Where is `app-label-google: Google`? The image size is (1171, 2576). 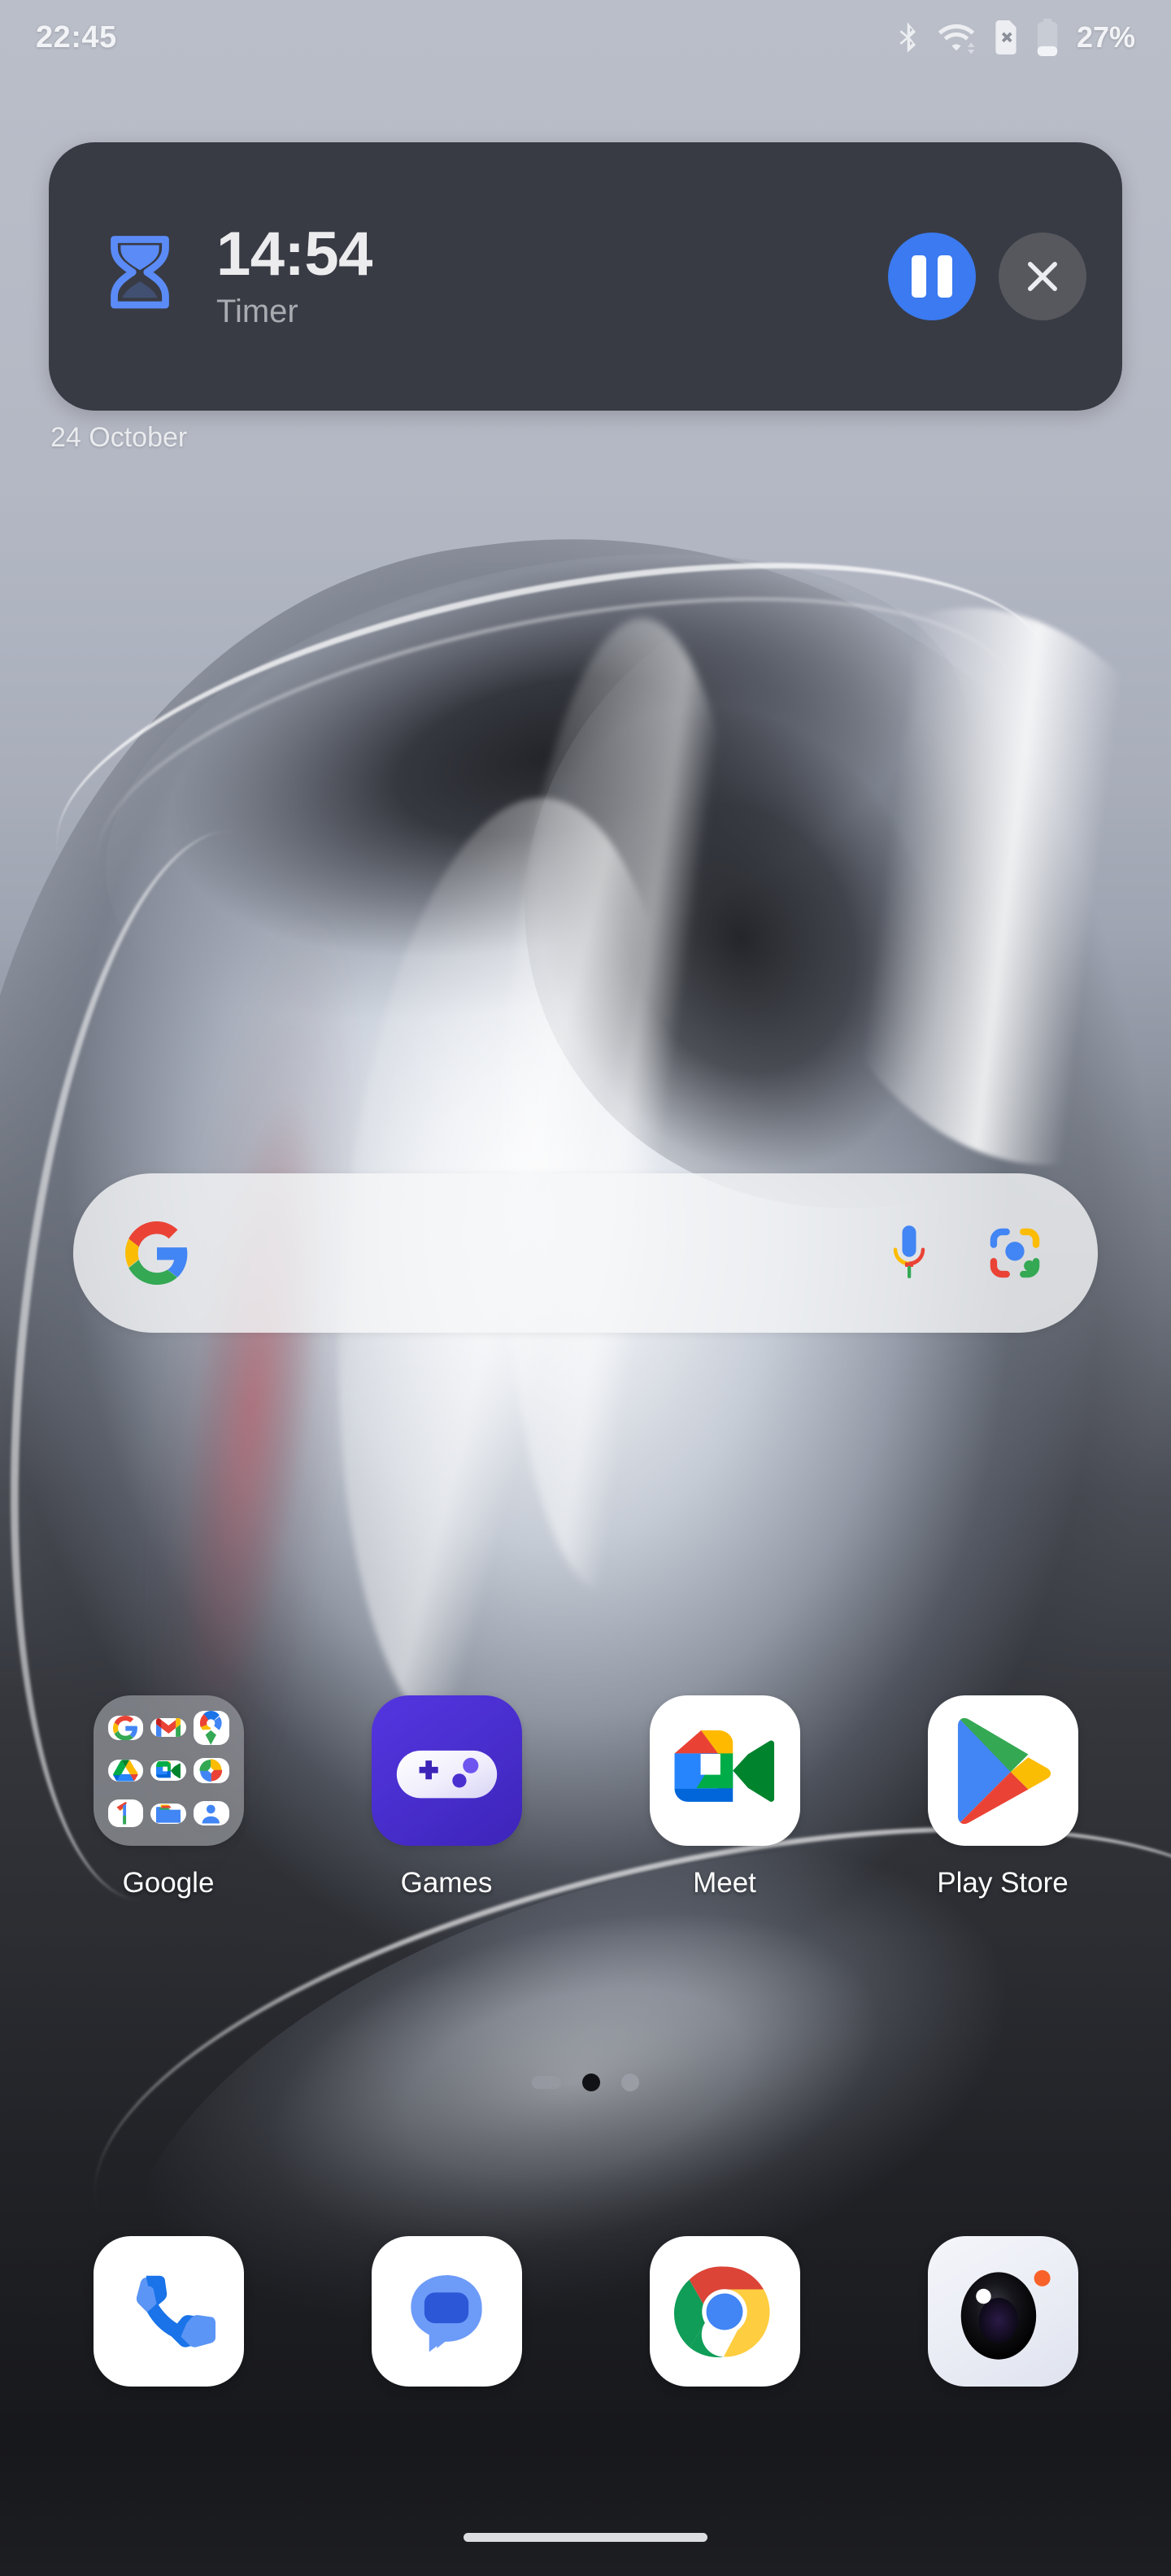
app-label-google: Google is located at coordinates (168, 1883).